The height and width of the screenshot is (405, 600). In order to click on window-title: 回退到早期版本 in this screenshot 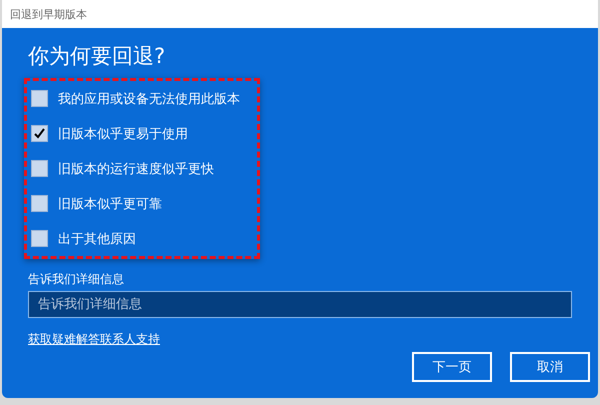, I will do `click(48, 14)`.